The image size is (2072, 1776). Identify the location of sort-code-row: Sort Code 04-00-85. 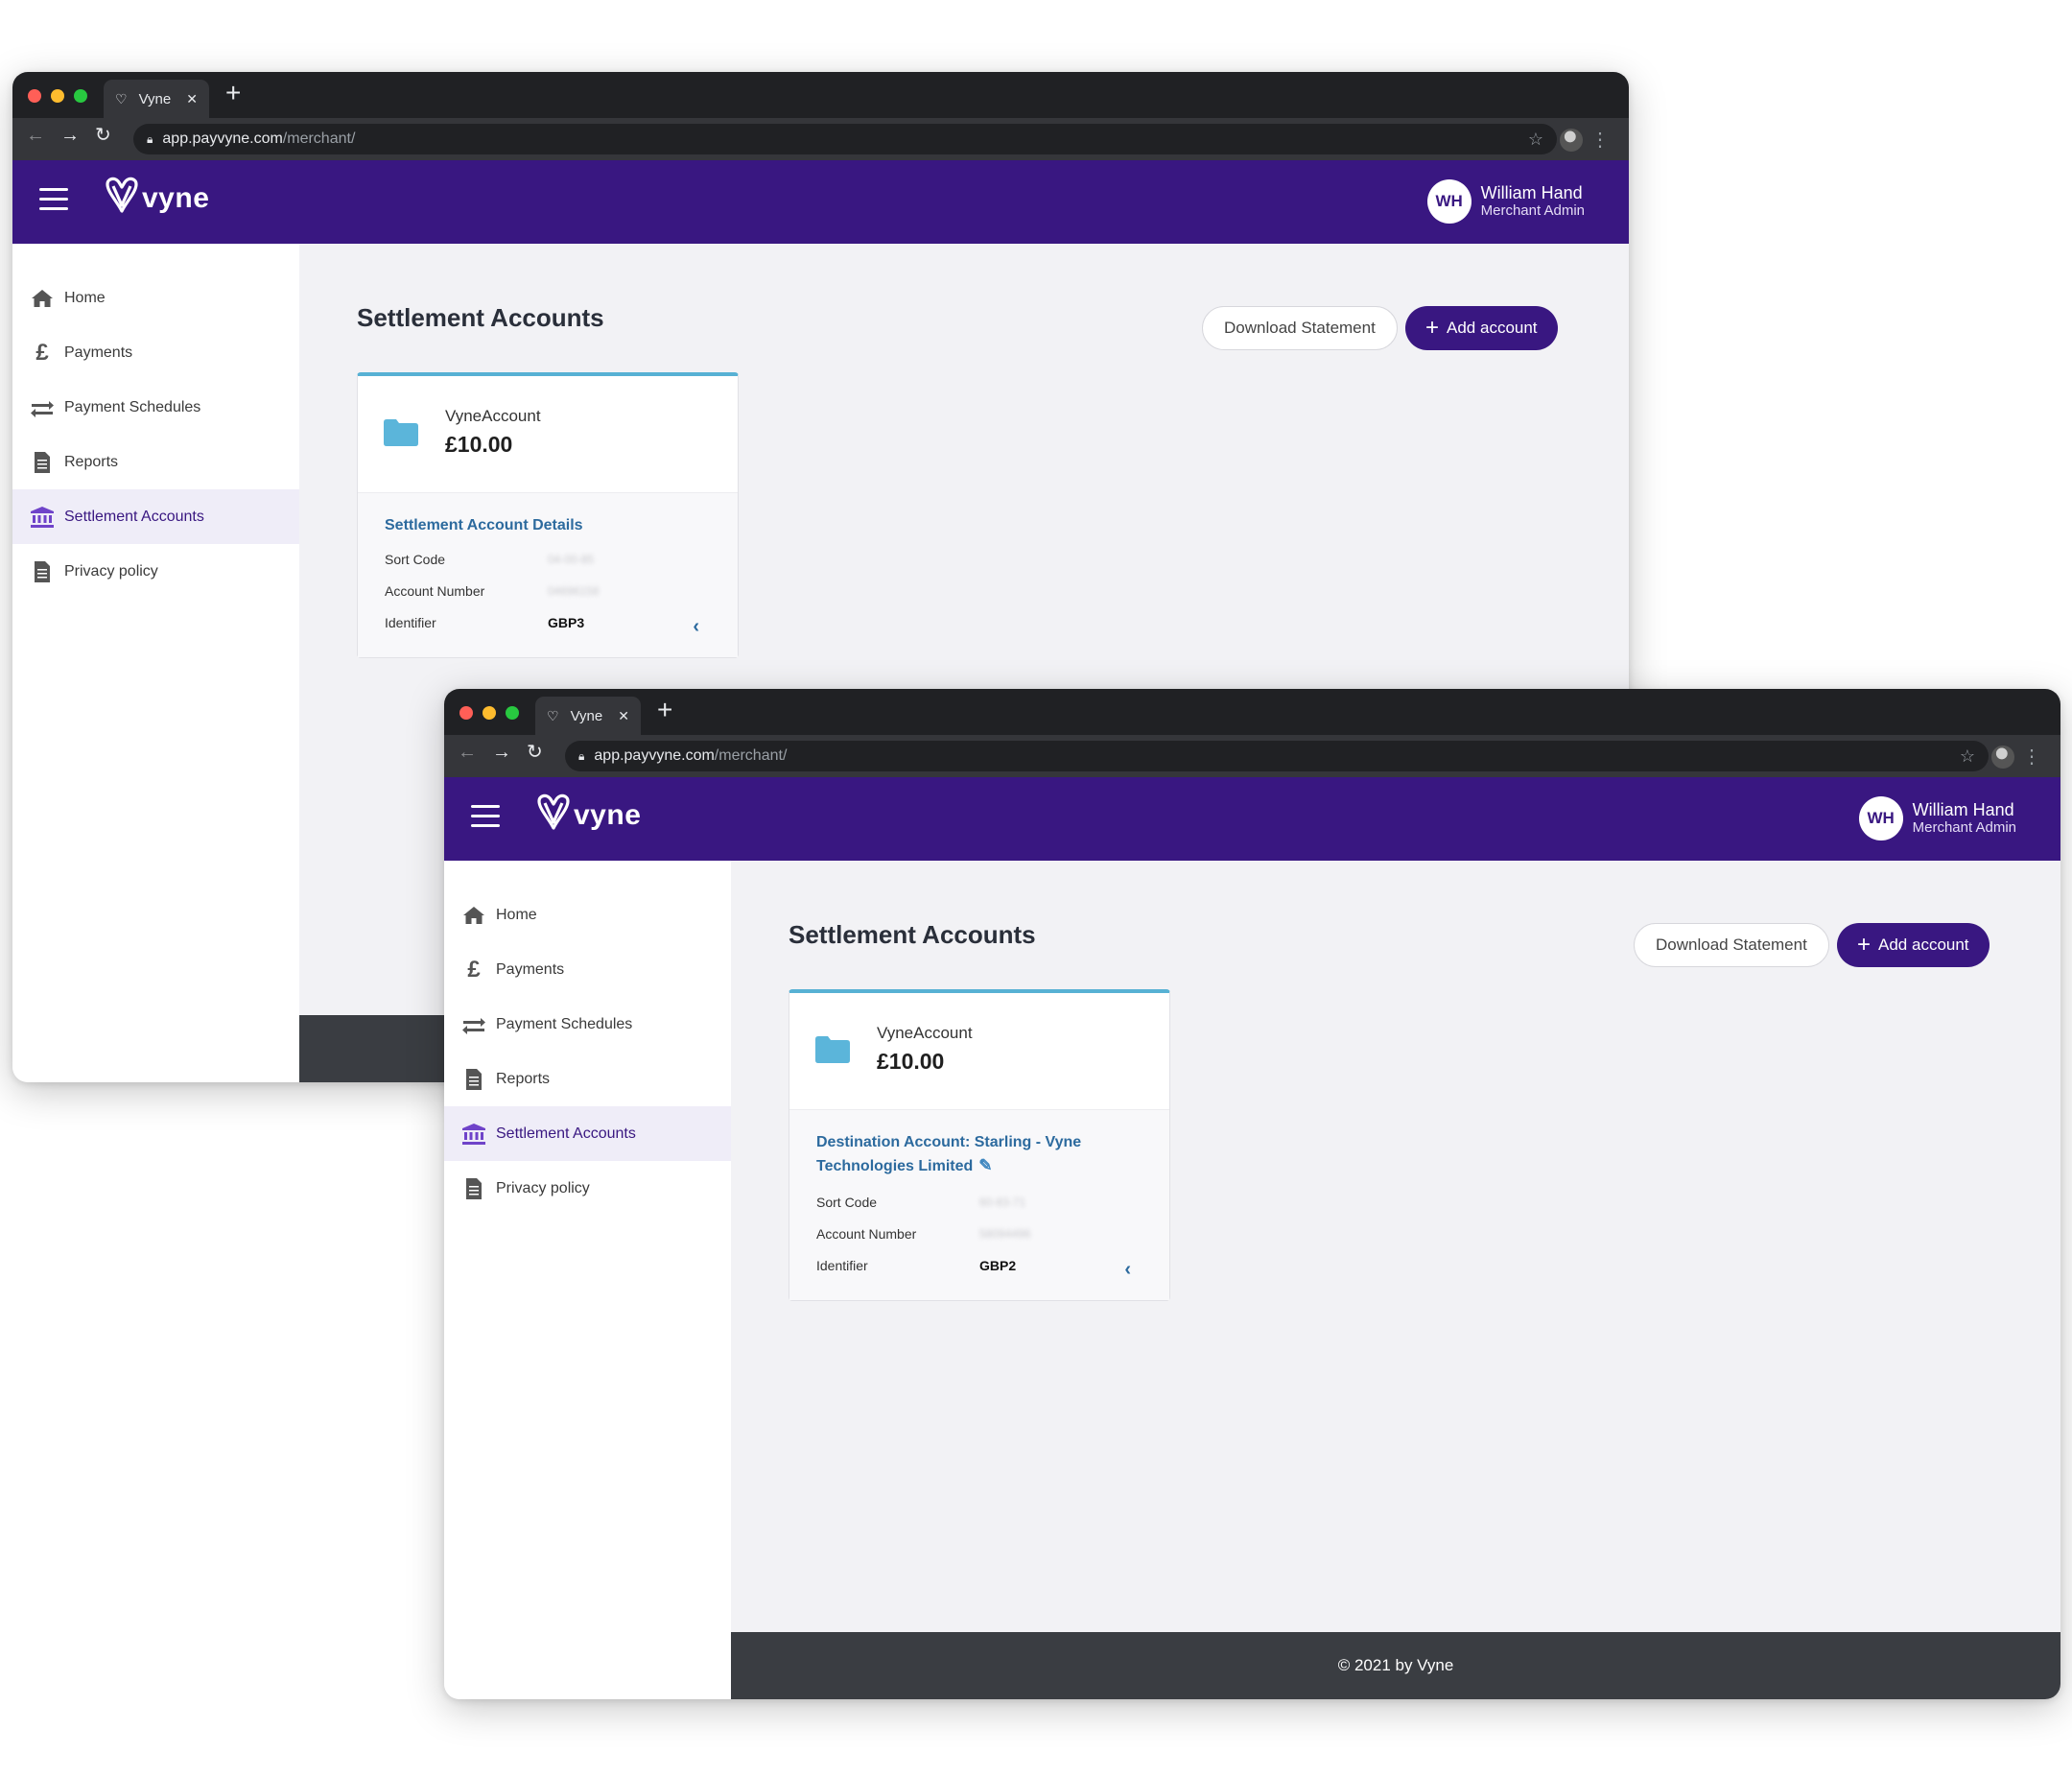
(548, 559).